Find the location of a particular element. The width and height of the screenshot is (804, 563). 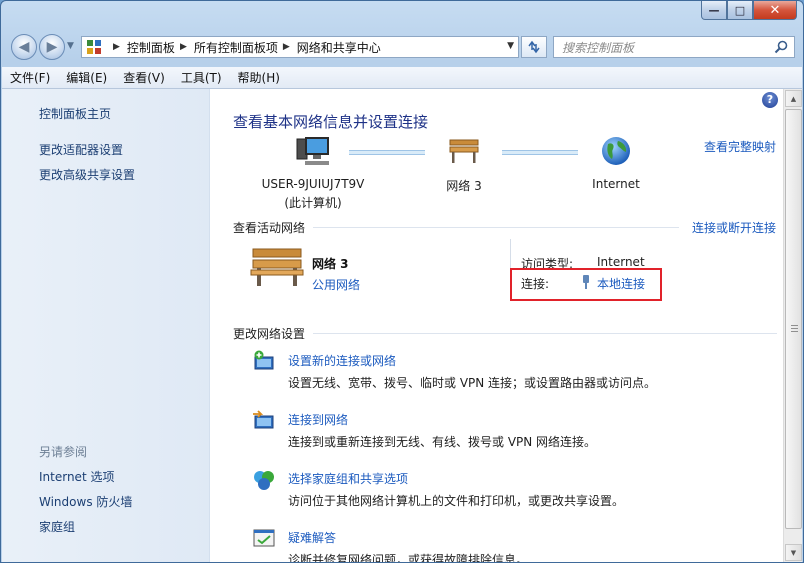

troubleshoot-desc: 诊断并修复网络问题，或获得故障排除信息。 is located at coordinates (408, 558).